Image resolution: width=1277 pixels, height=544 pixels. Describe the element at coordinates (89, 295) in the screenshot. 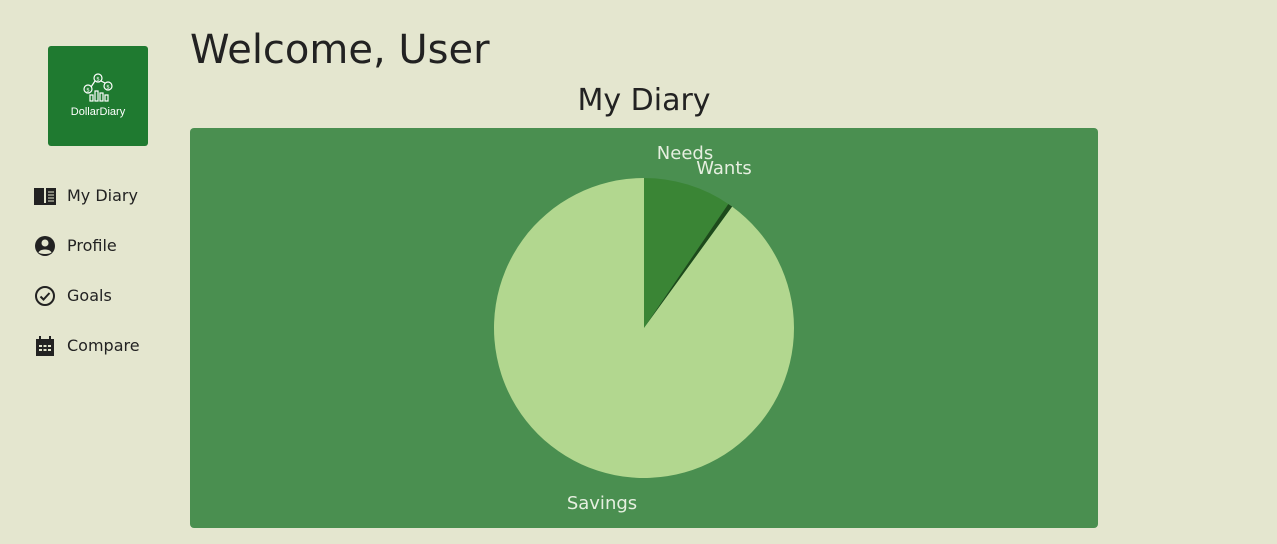

I see `nav-label-goals: Goals` at that location.